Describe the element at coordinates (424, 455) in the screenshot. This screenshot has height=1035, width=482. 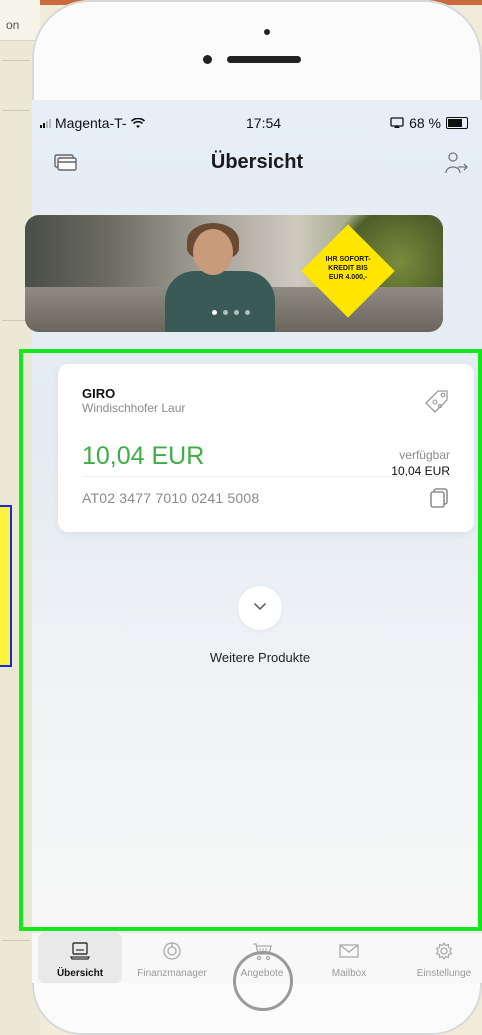
I see `available-label: verfügbar` at that location.